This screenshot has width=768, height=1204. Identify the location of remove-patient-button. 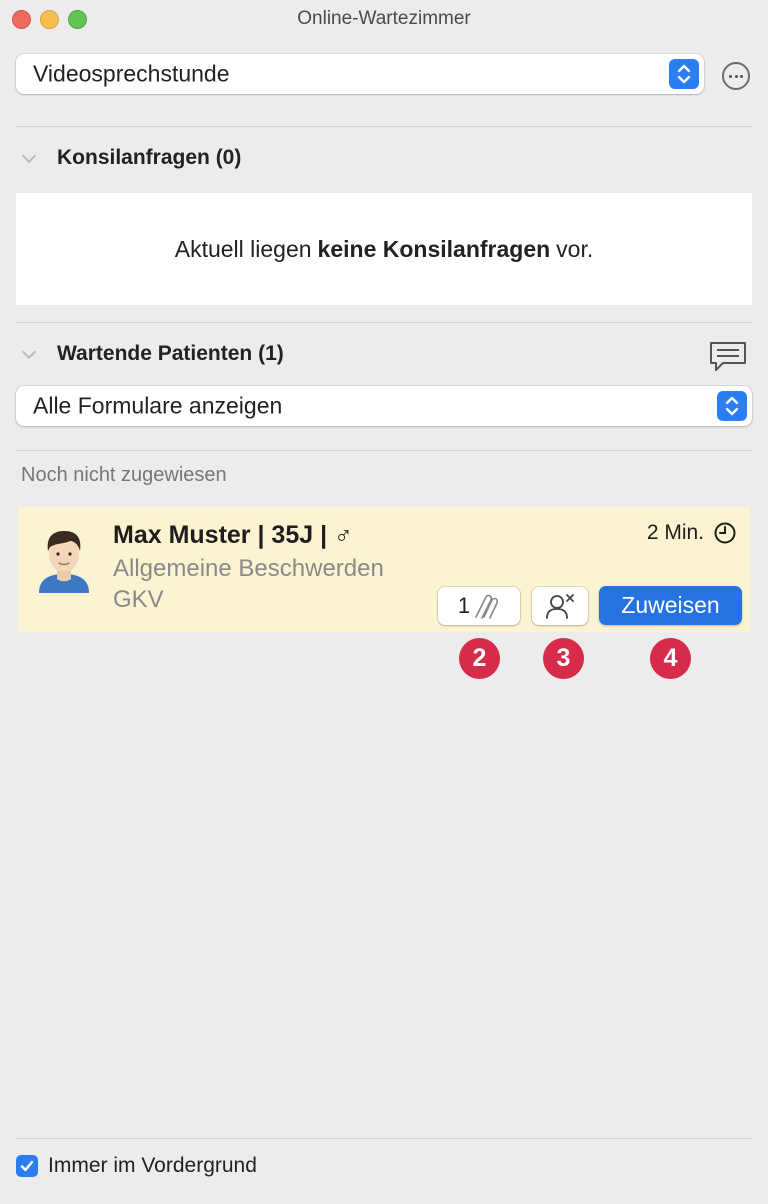
(560, 606).